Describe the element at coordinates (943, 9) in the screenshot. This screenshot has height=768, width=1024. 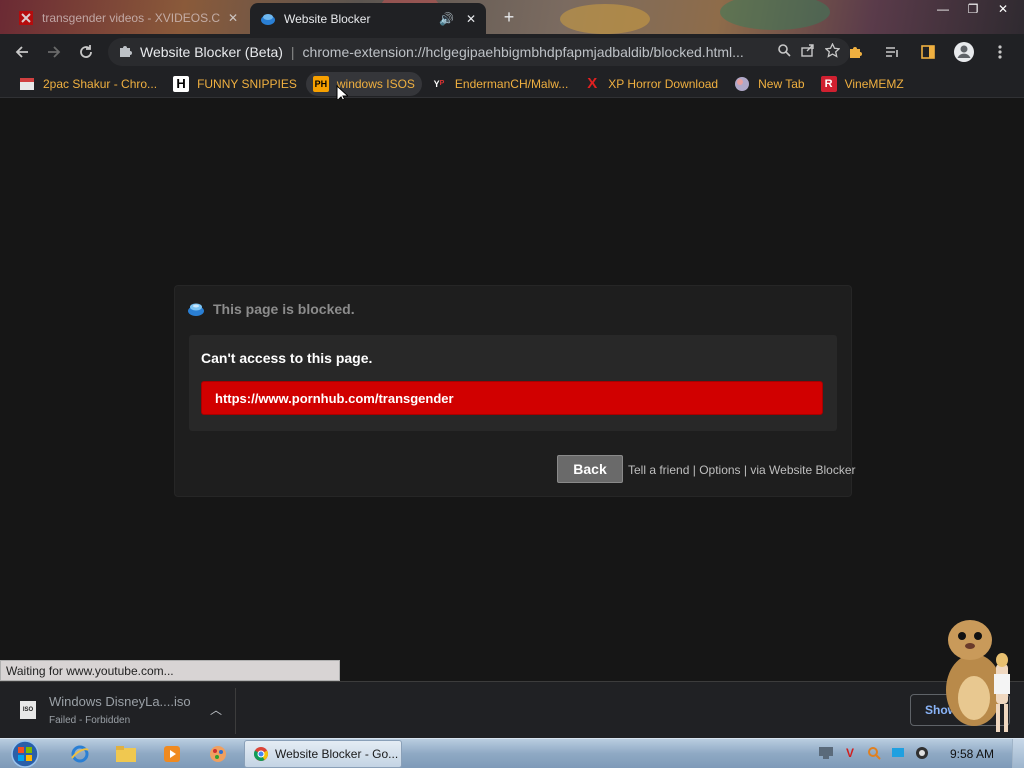
I see `minimize-icon: —` at that location.